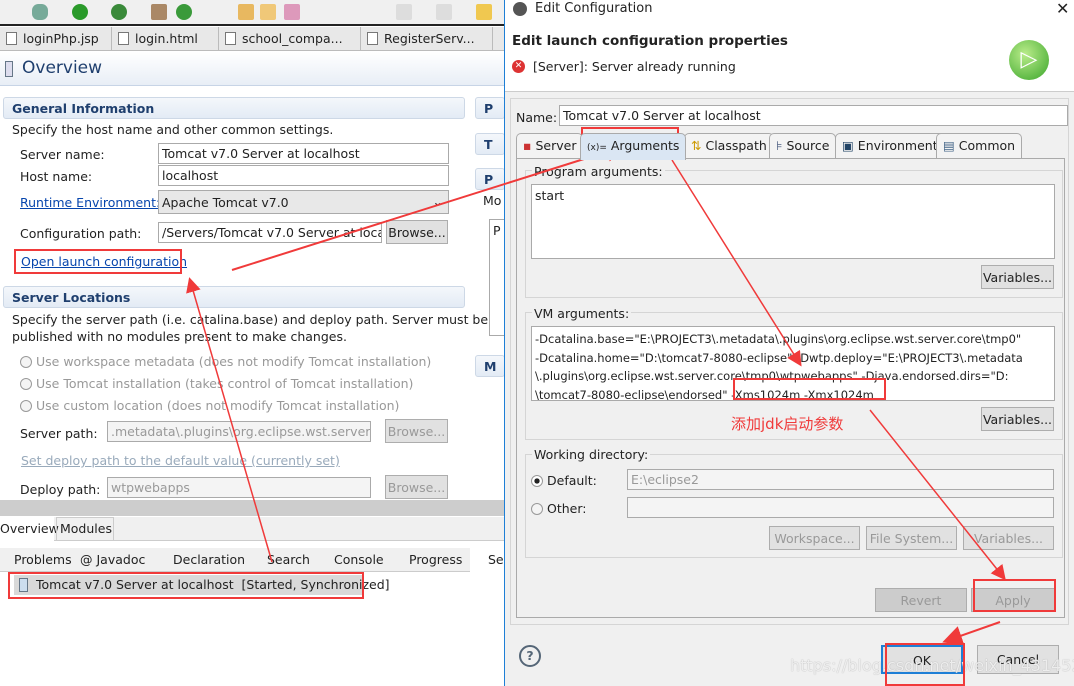 The image size is (1074, 686). Describe the element at coordinates (359, 559) in the screenshot. I see `tab-console: Console` at that location.